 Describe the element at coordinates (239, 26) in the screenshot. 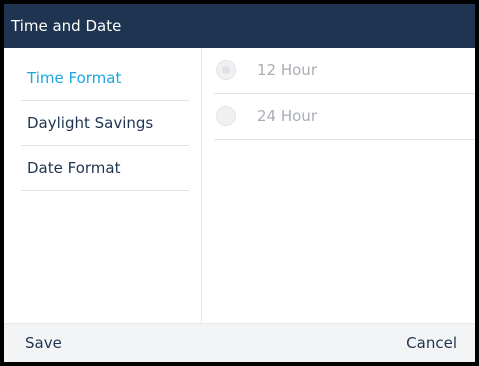

I see `title-bar: Time and Date` at that location.